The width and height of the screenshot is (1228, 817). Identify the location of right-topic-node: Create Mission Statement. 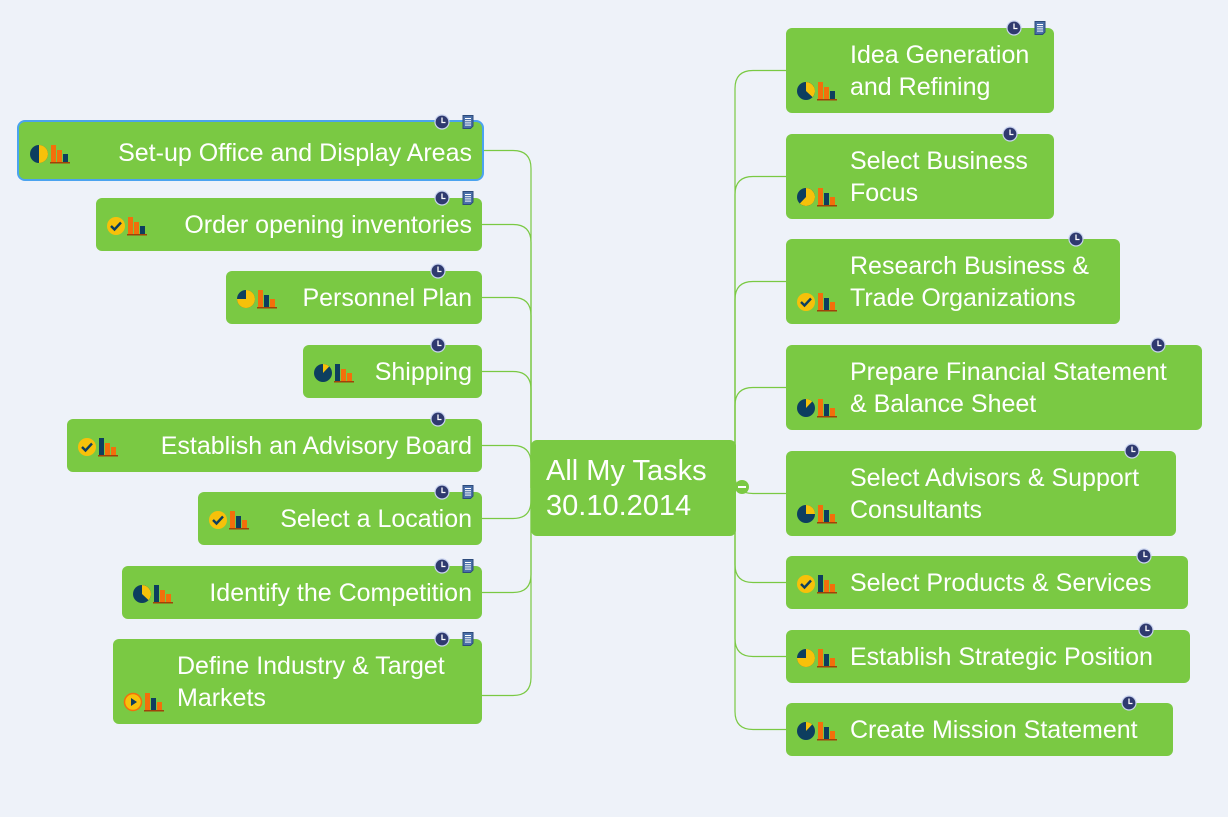
(979, 725).